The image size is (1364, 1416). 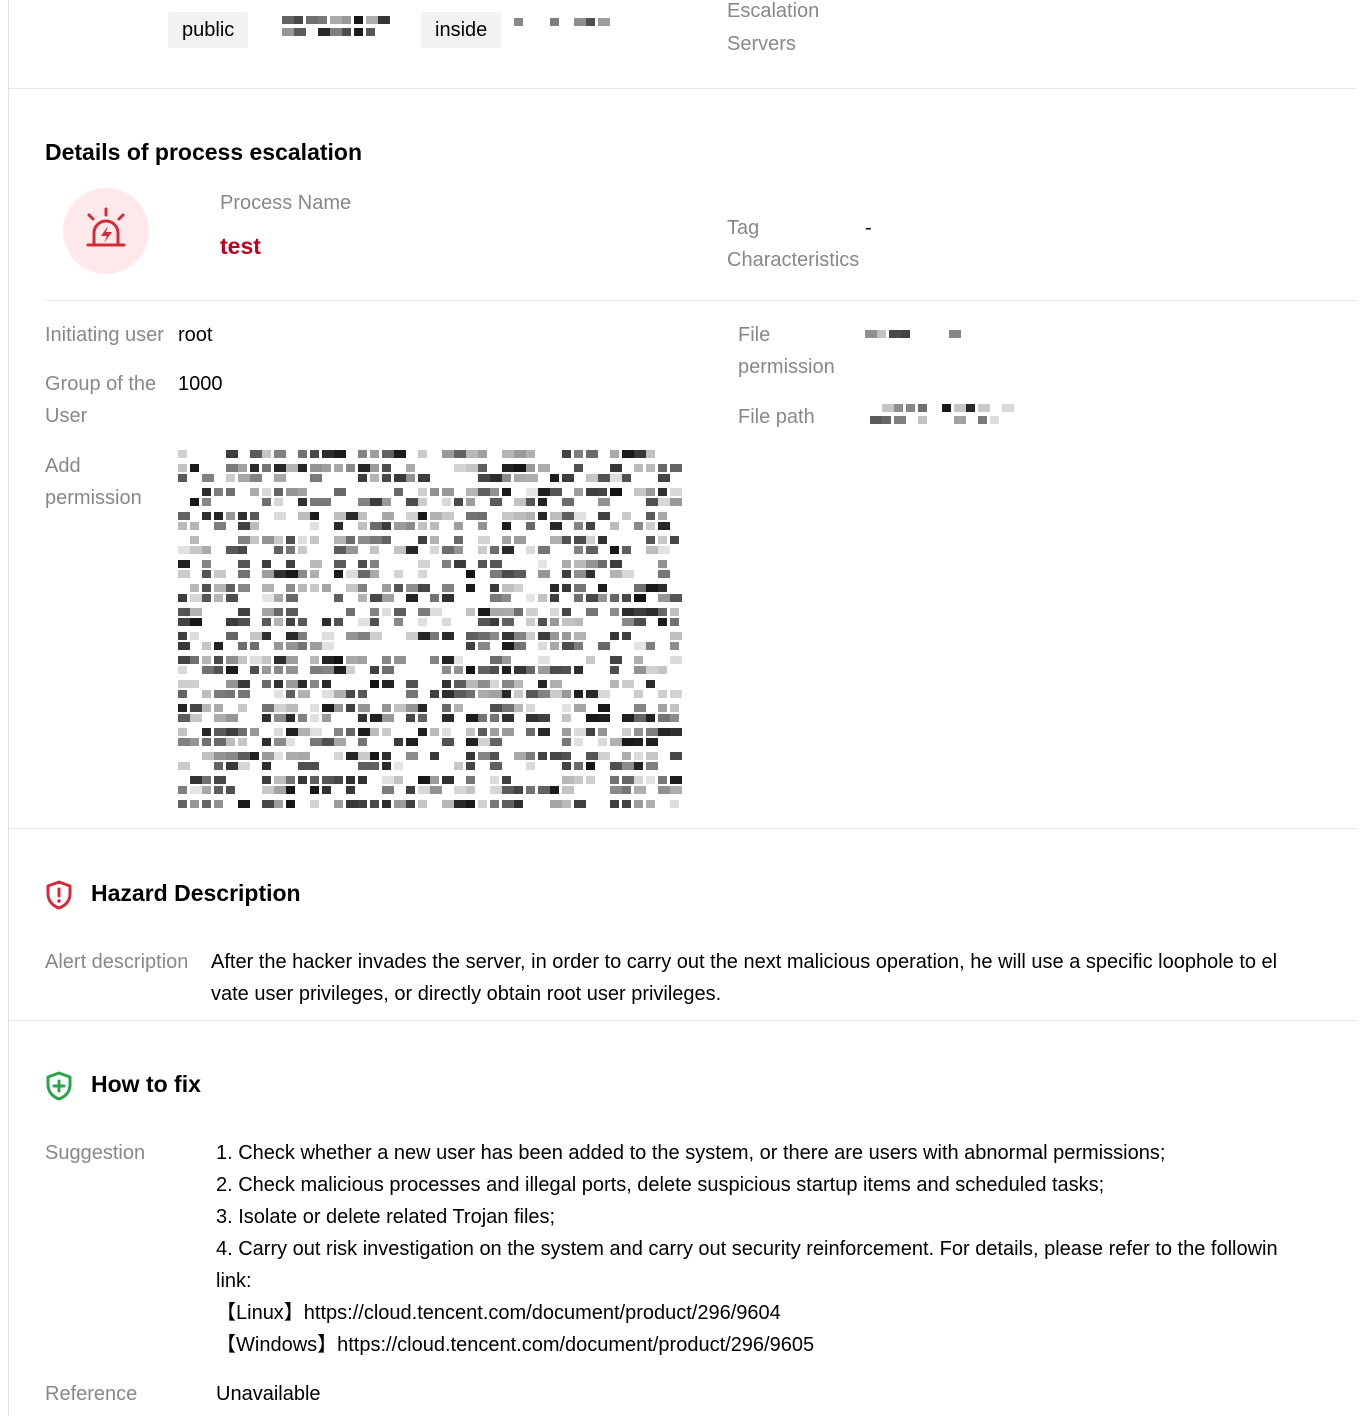 I want to click on escalation-label-line1: Escalation, so click(x=773, y=11).